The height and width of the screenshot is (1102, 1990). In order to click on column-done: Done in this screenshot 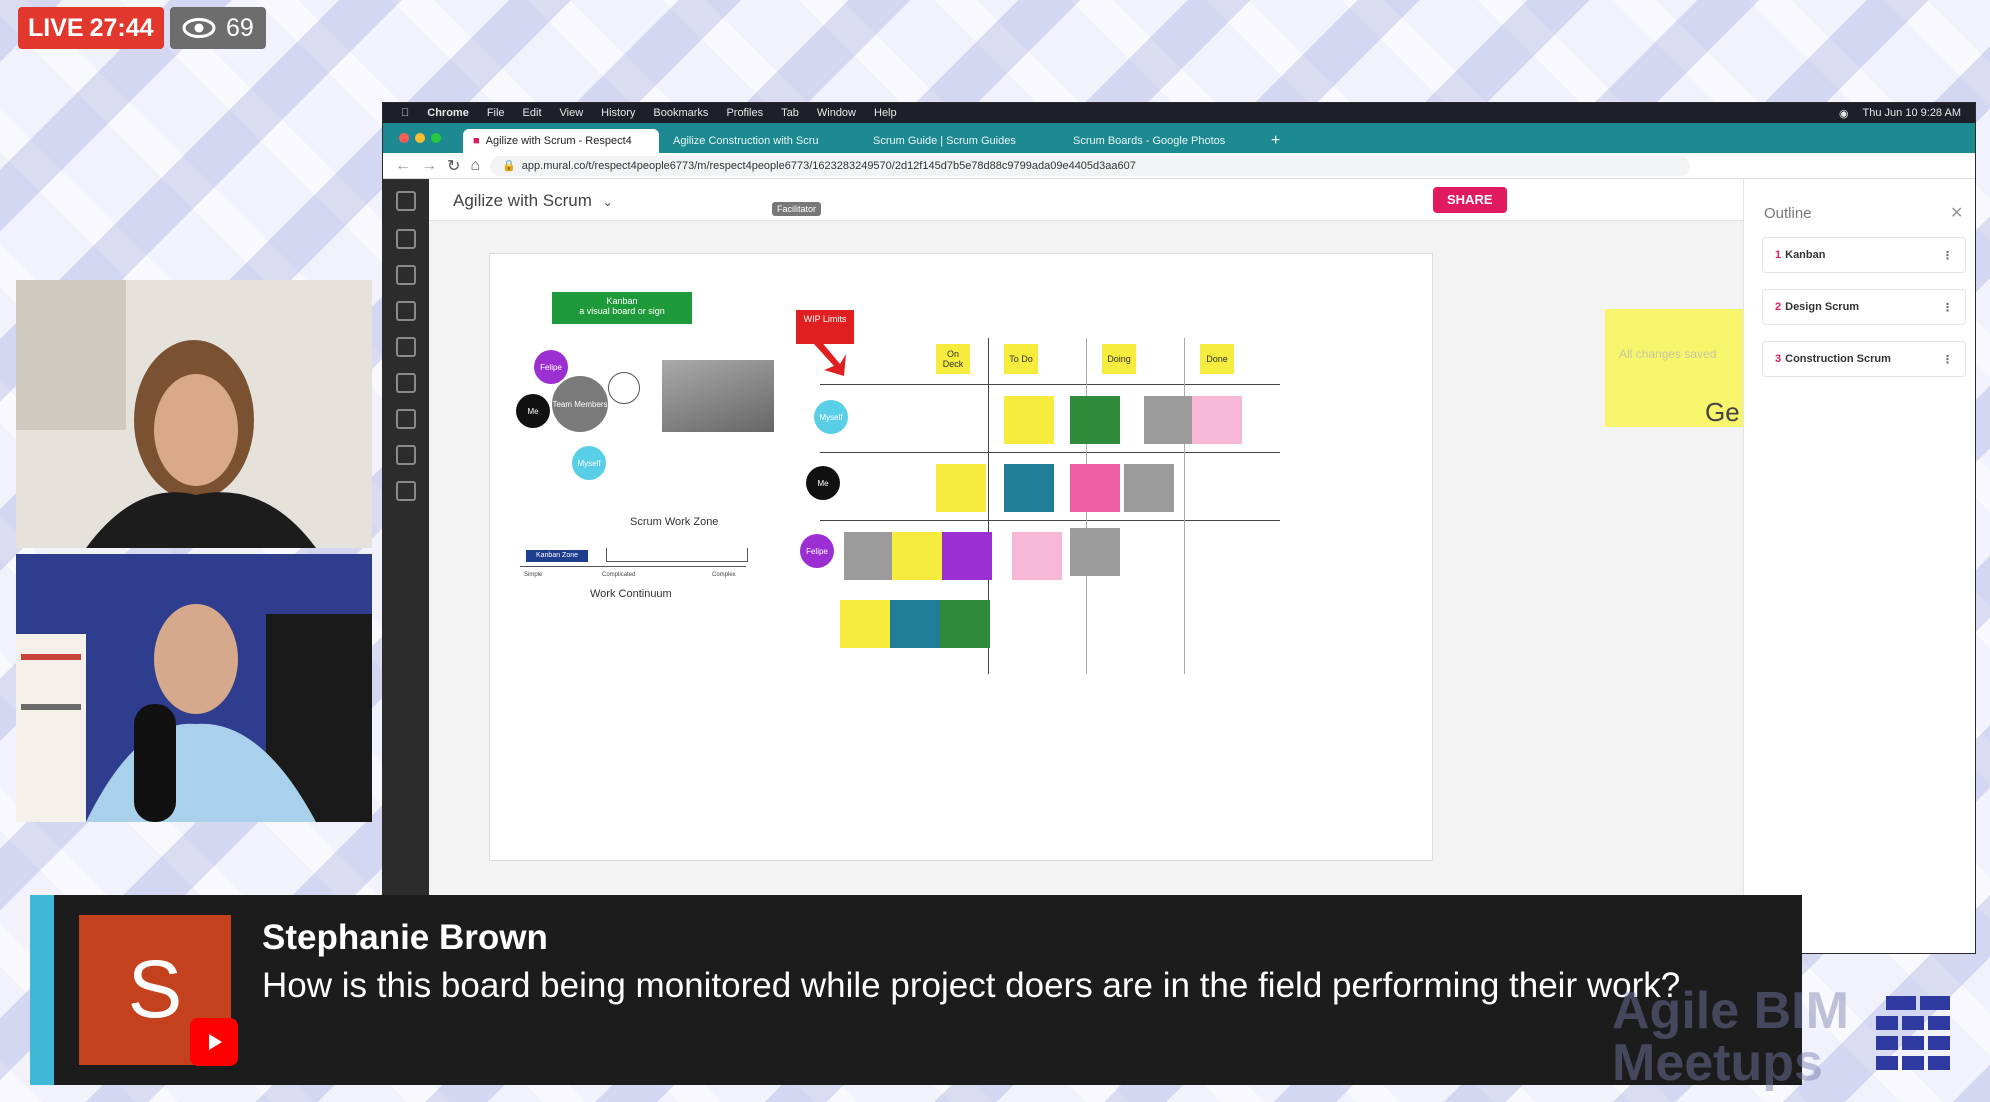, I will do `click(1217, 359)`.